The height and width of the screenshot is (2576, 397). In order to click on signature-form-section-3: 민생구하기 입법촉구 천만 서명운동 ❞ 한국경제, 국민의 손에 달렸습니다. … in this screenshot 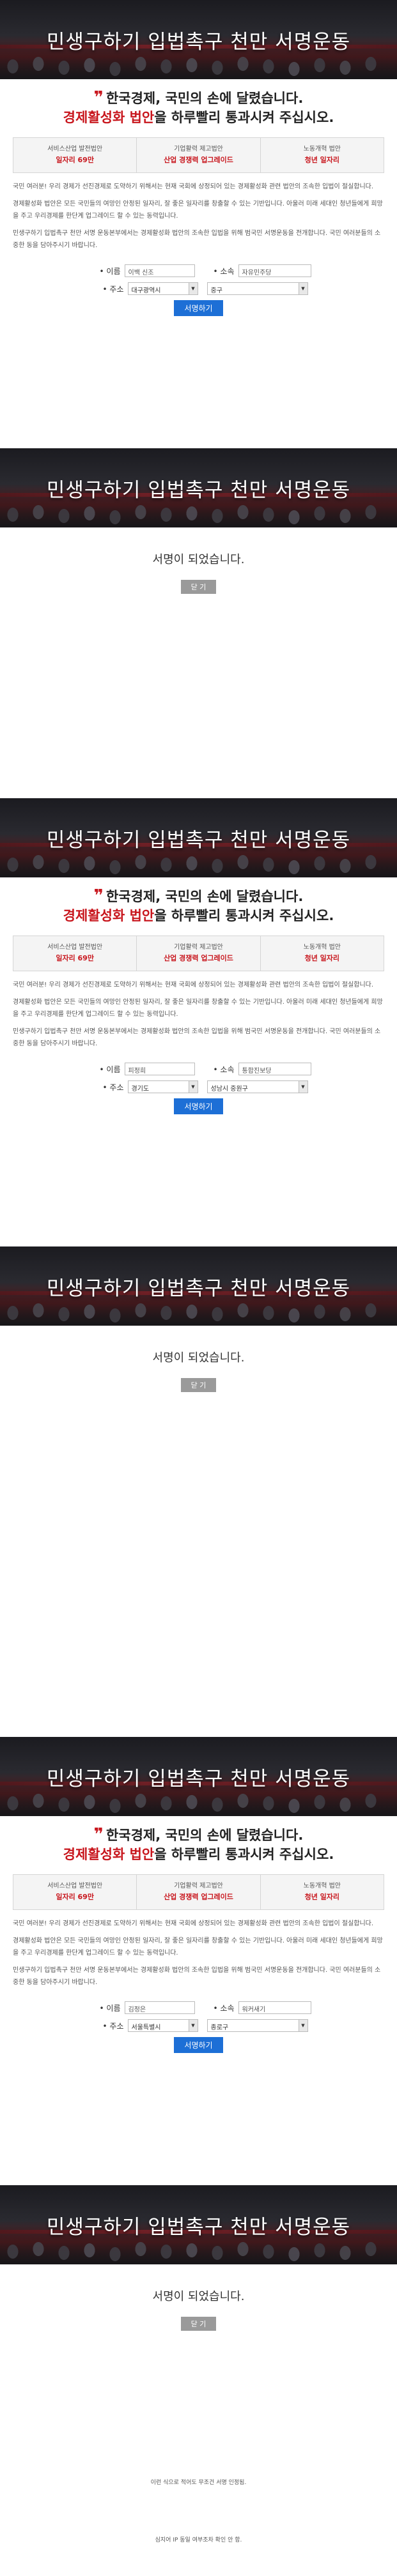, I will do `click(198, 1898)`.